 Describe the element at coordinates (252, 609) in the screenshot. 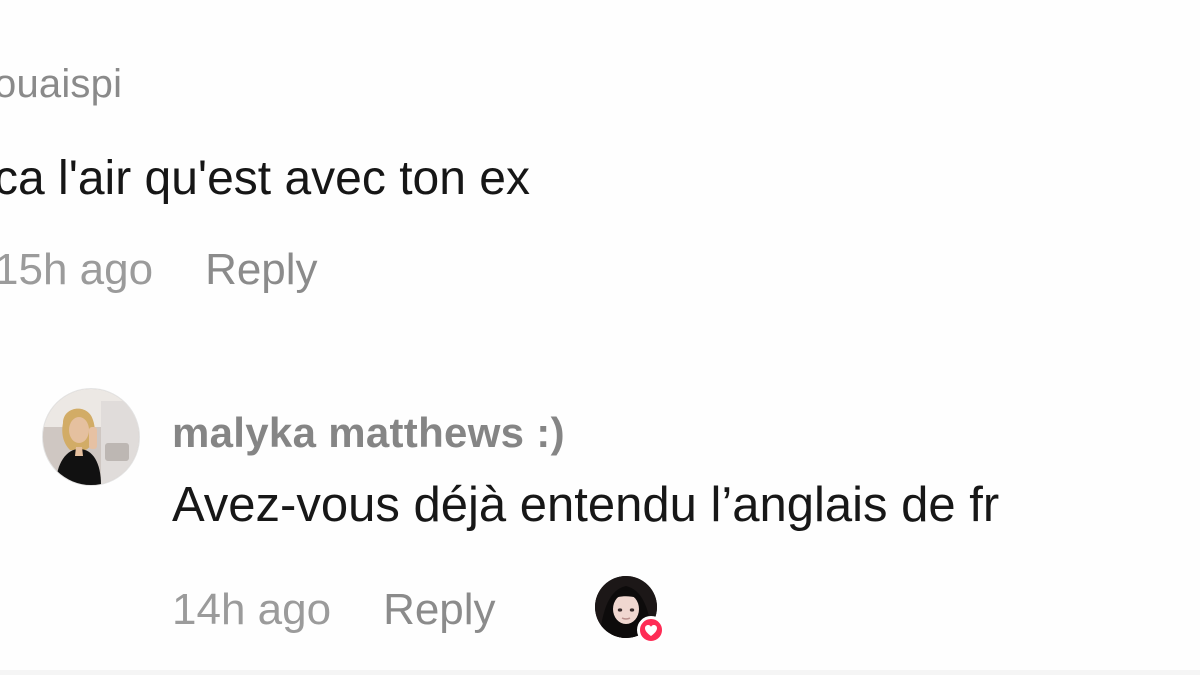

I see `reply-timestamp: 14h ago` at that location.